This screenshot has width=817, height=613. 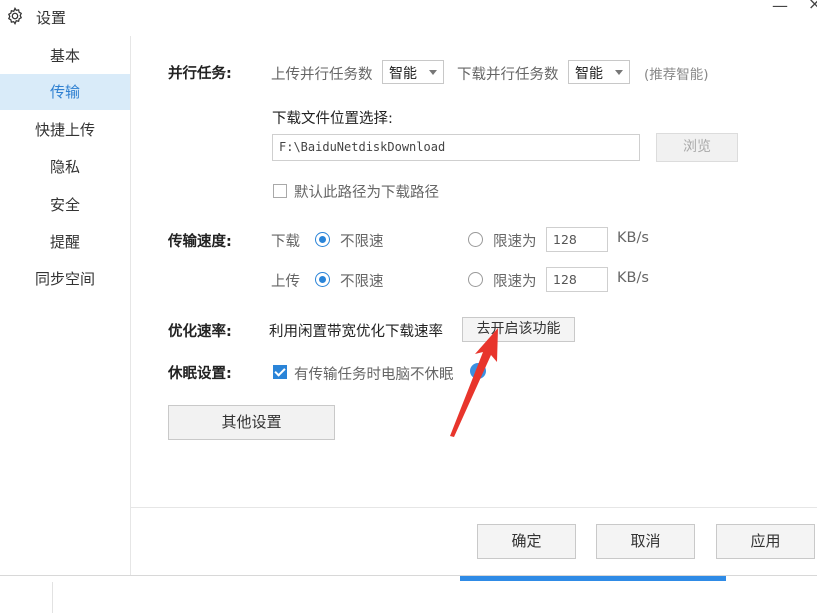 I want to click on annotation-arrow-icon, so click(x=474, y=382).